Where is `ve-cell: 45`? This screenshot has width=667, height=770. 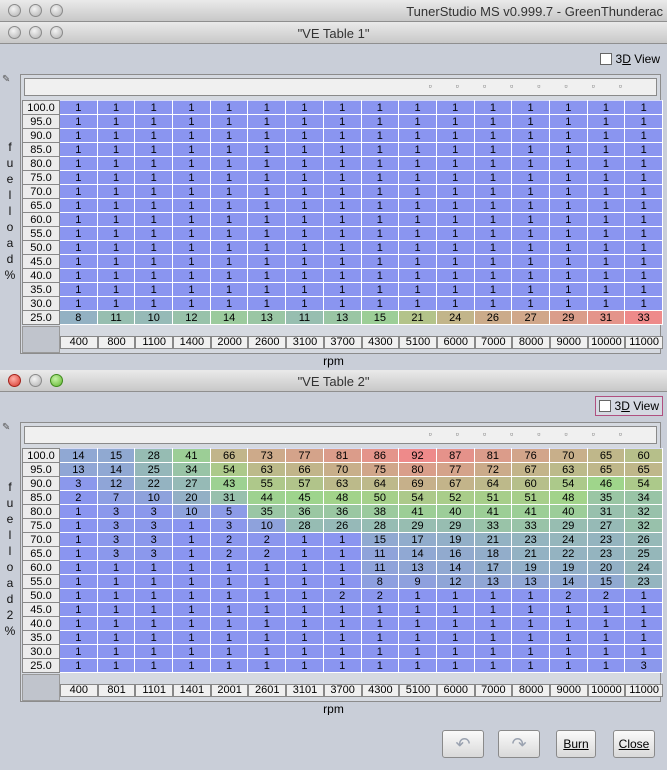 ve-cell: 45 is located at coordinates (304, 497).